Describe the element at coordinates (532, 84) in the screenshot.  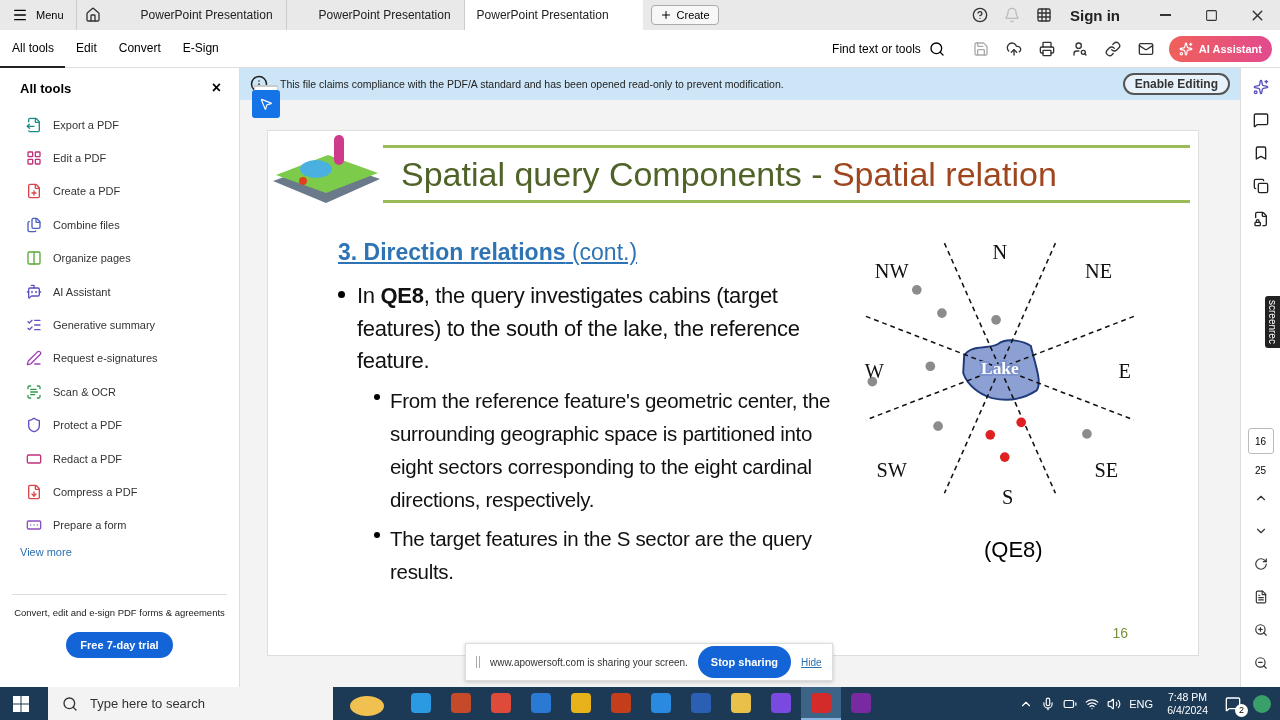
I see `info-message: This file claims compliance with the PDF/A standard and has been opened read-only to prevent modification.` at that location.